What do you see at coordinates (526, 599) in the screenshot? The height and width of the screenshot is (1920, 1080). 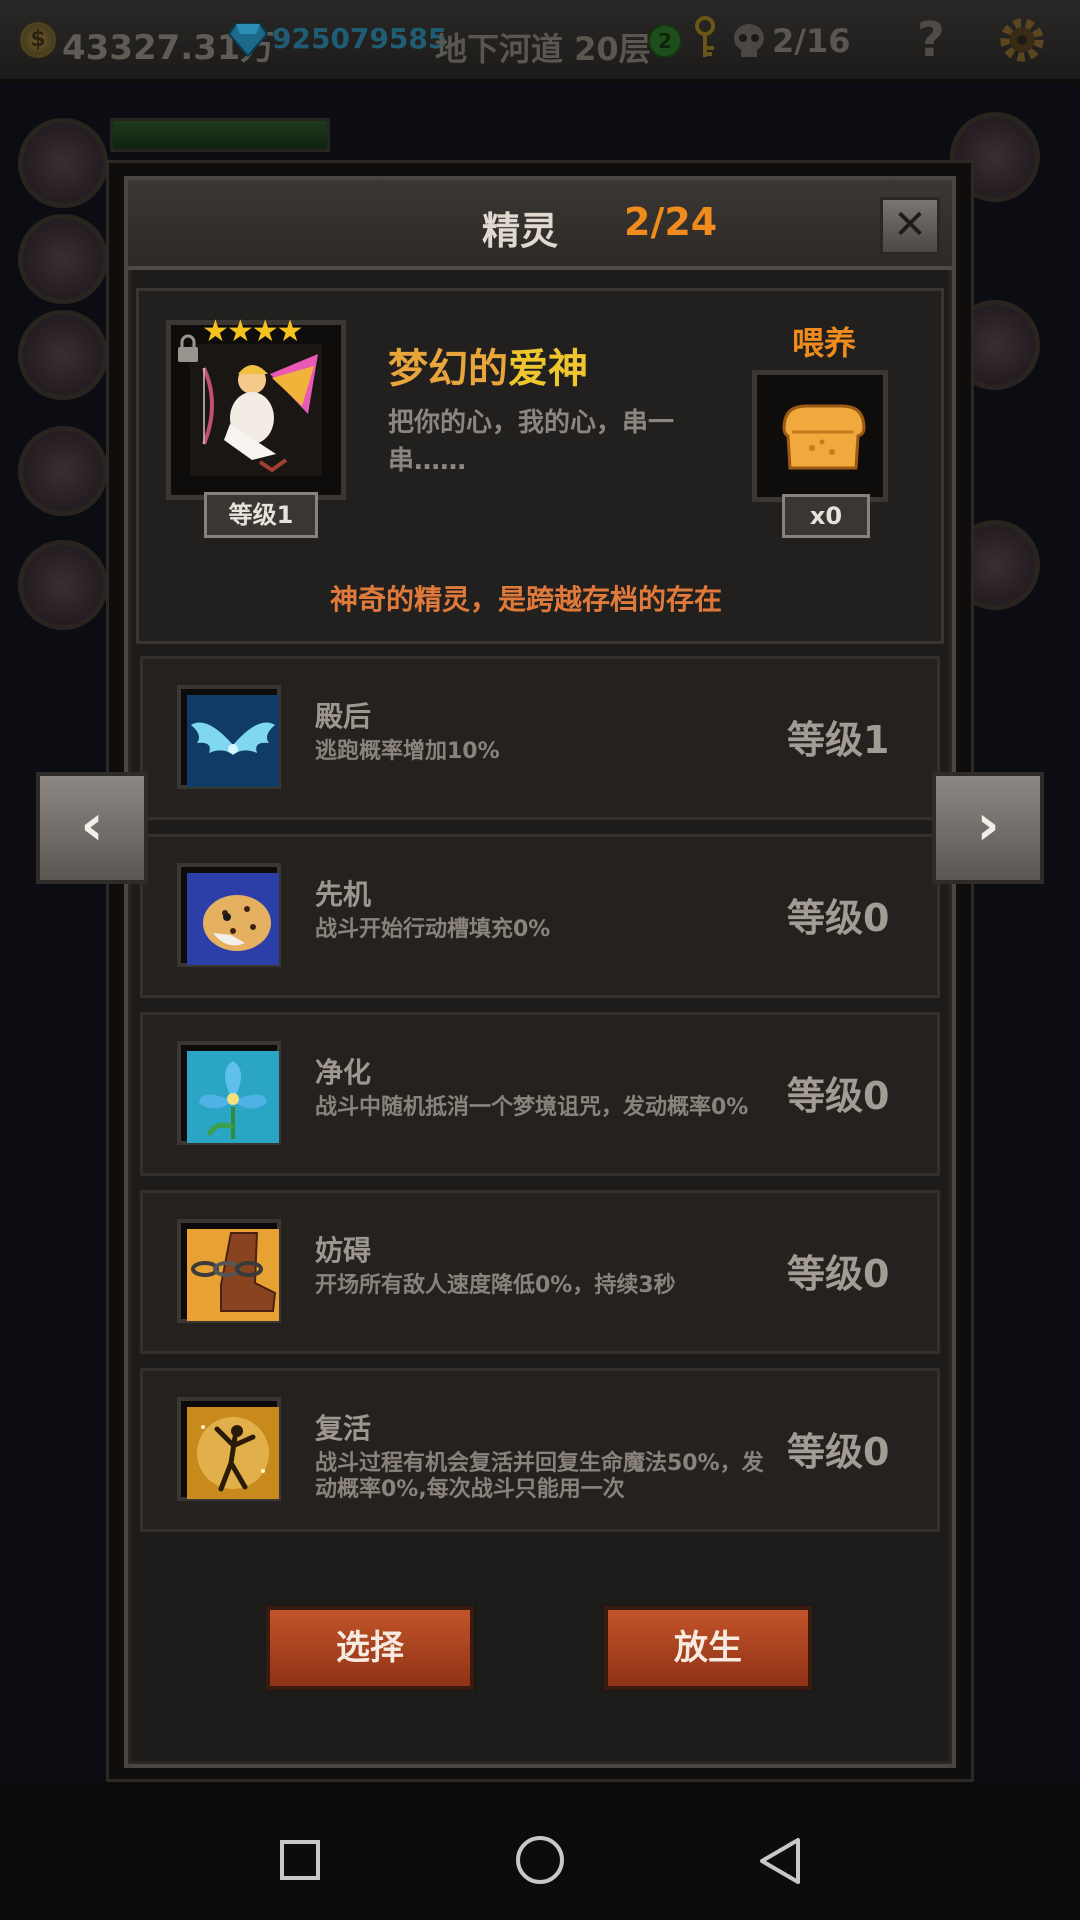 I see `sprite-tagline: 神奇的精灵，是跨越存档的存在` at bounding box center [526, 599].